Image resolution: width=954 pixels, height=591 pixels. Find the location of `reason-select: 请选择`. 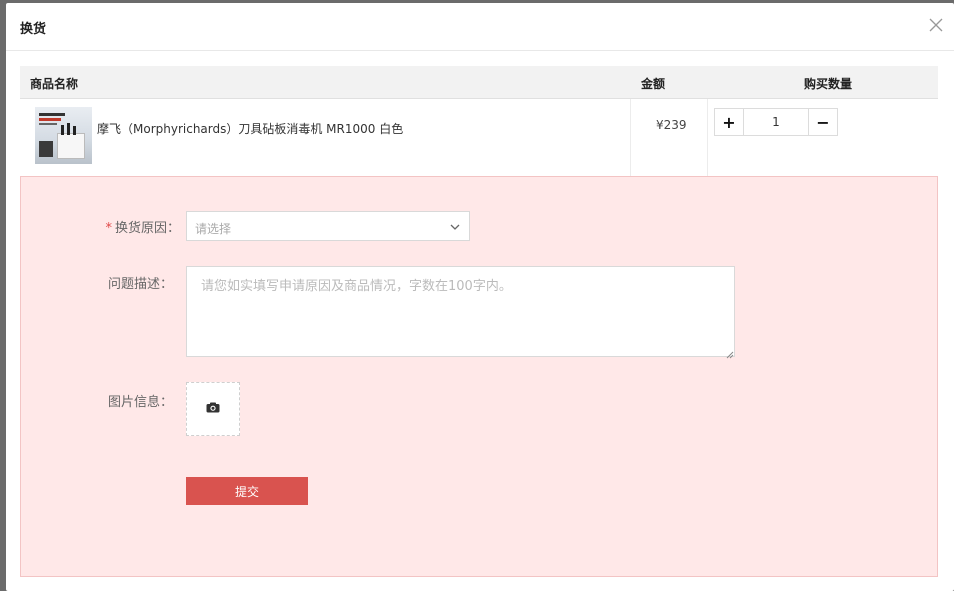

reason-select: 请选择 is located at coordinates (328, 226).